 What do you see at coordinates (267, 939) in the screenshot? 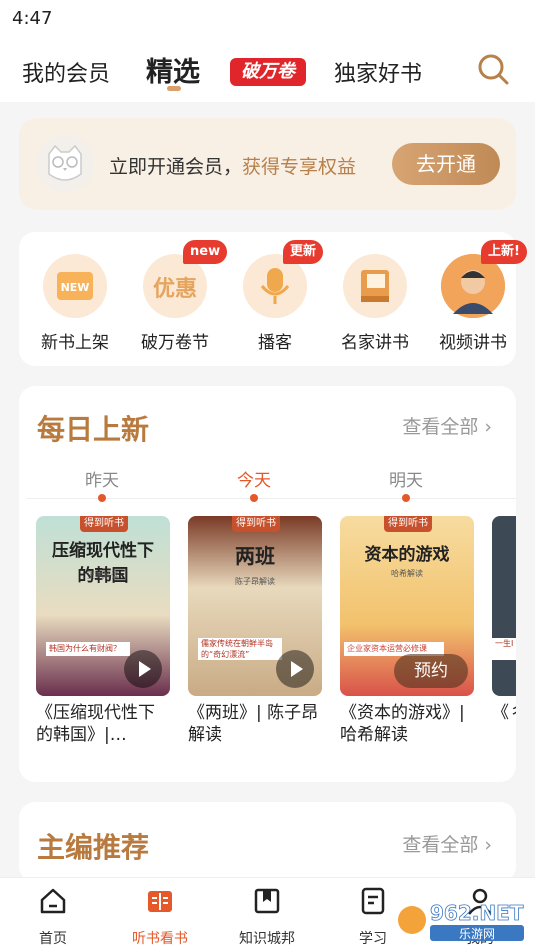
I see `tab-label: 知识城邦` at bounding box center [267, 939].